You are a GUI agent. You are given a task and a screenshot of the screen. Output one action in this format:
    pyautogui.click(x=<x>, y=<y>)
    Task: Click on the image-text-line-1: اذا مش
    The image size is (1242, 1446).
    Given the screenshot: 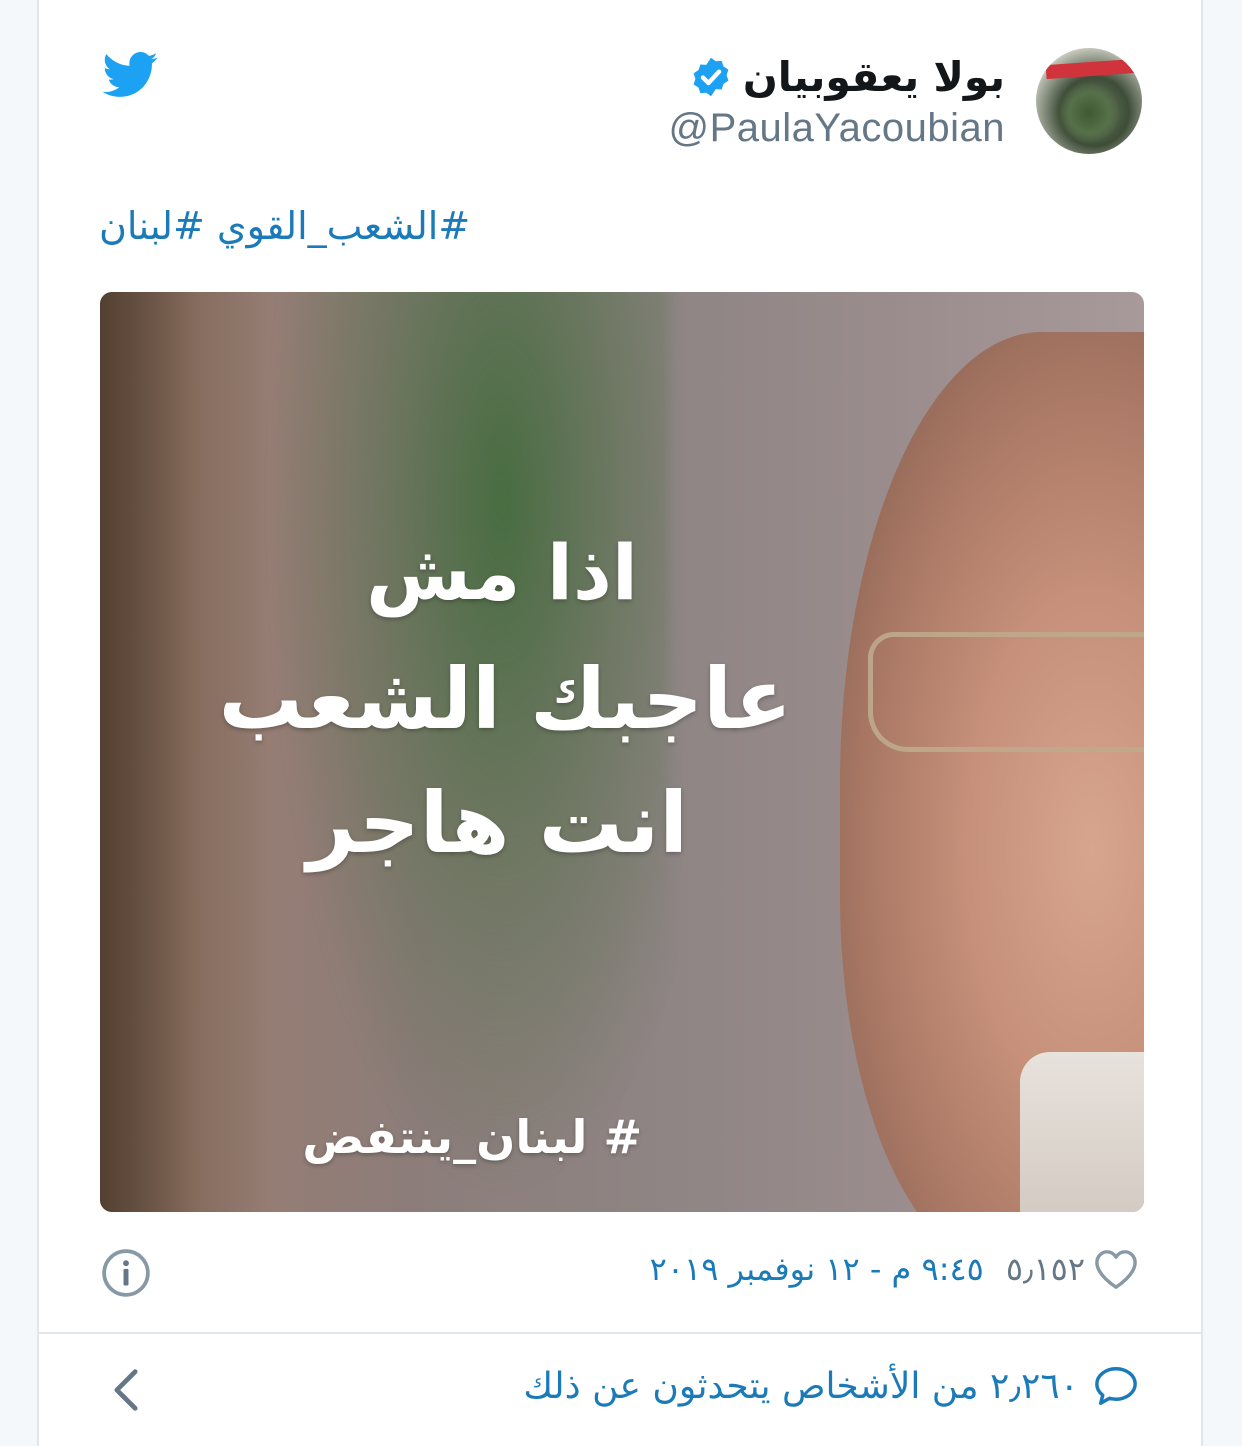 What is the action you would take?
    pyautogui.click(x=501, y=572)
    